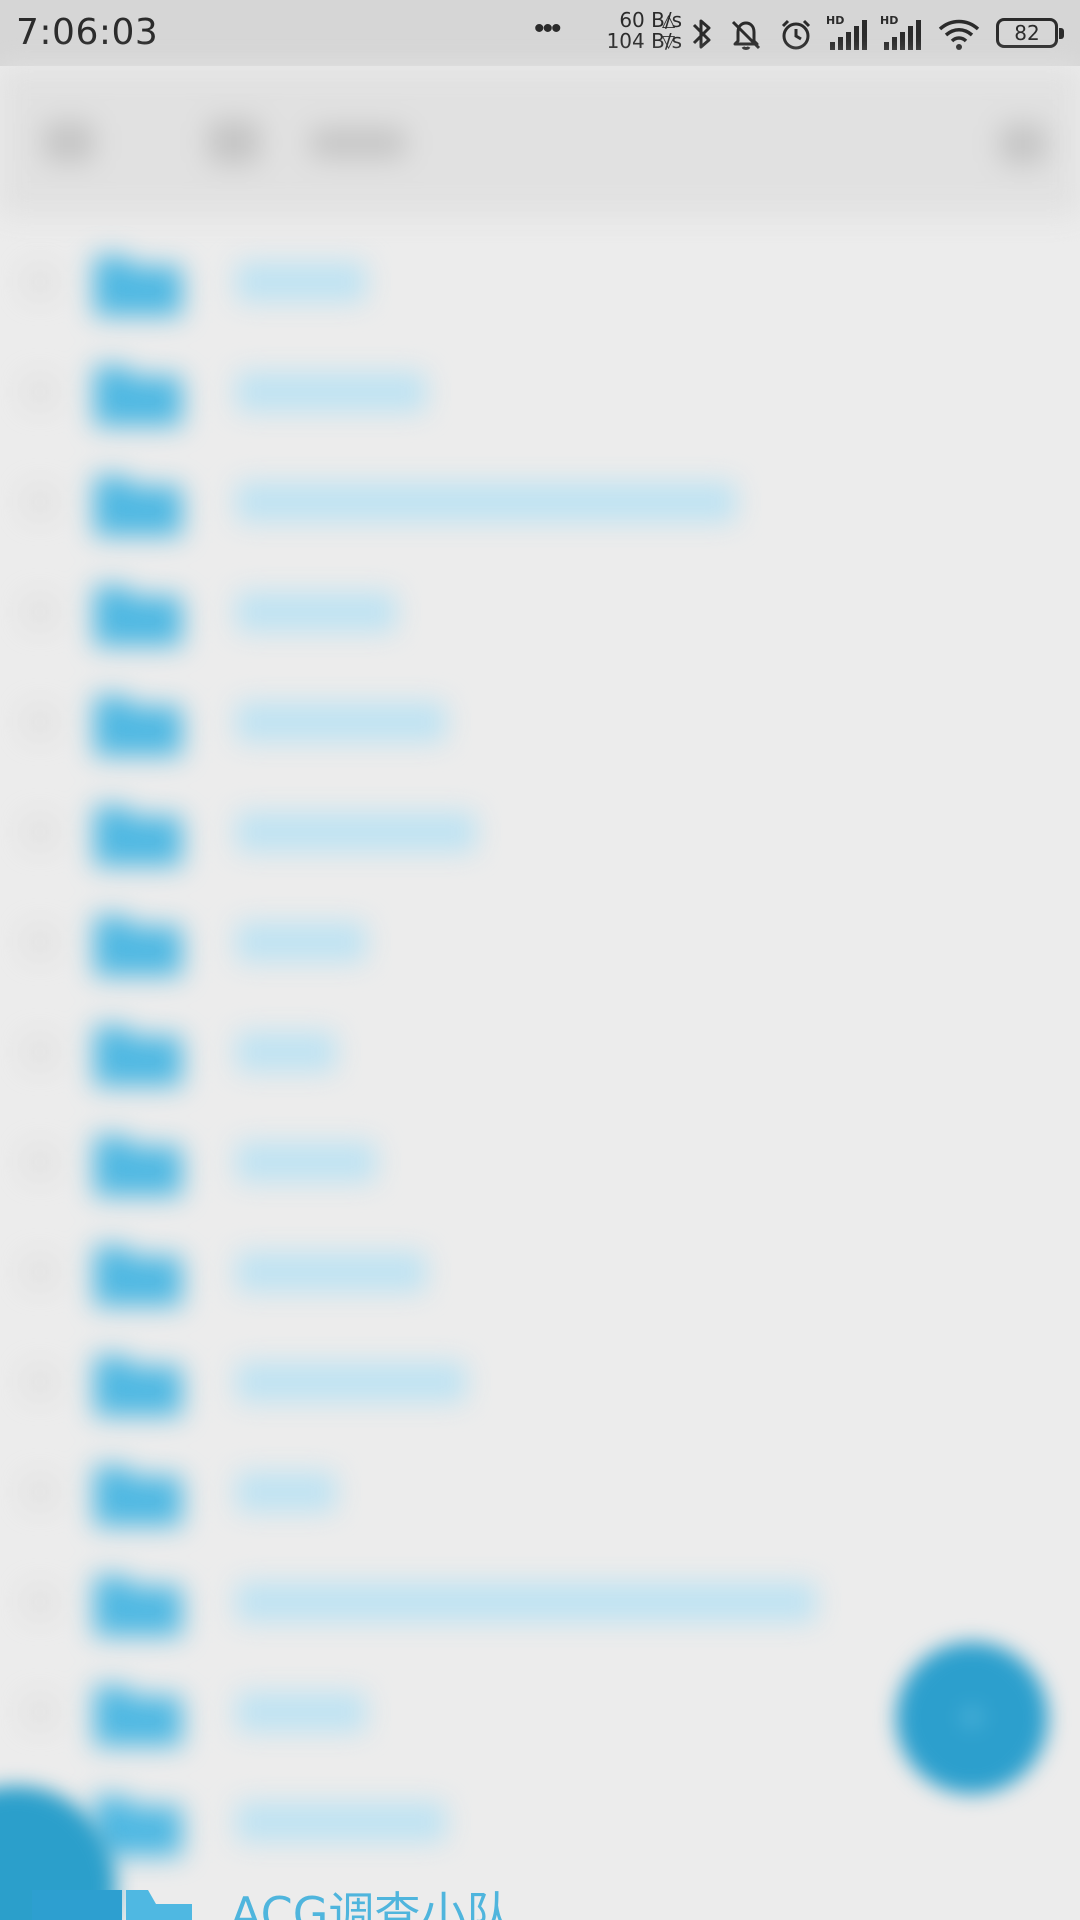 The image size is (1080, 1920). I want to click on alarm-icon, so click(796, 34).